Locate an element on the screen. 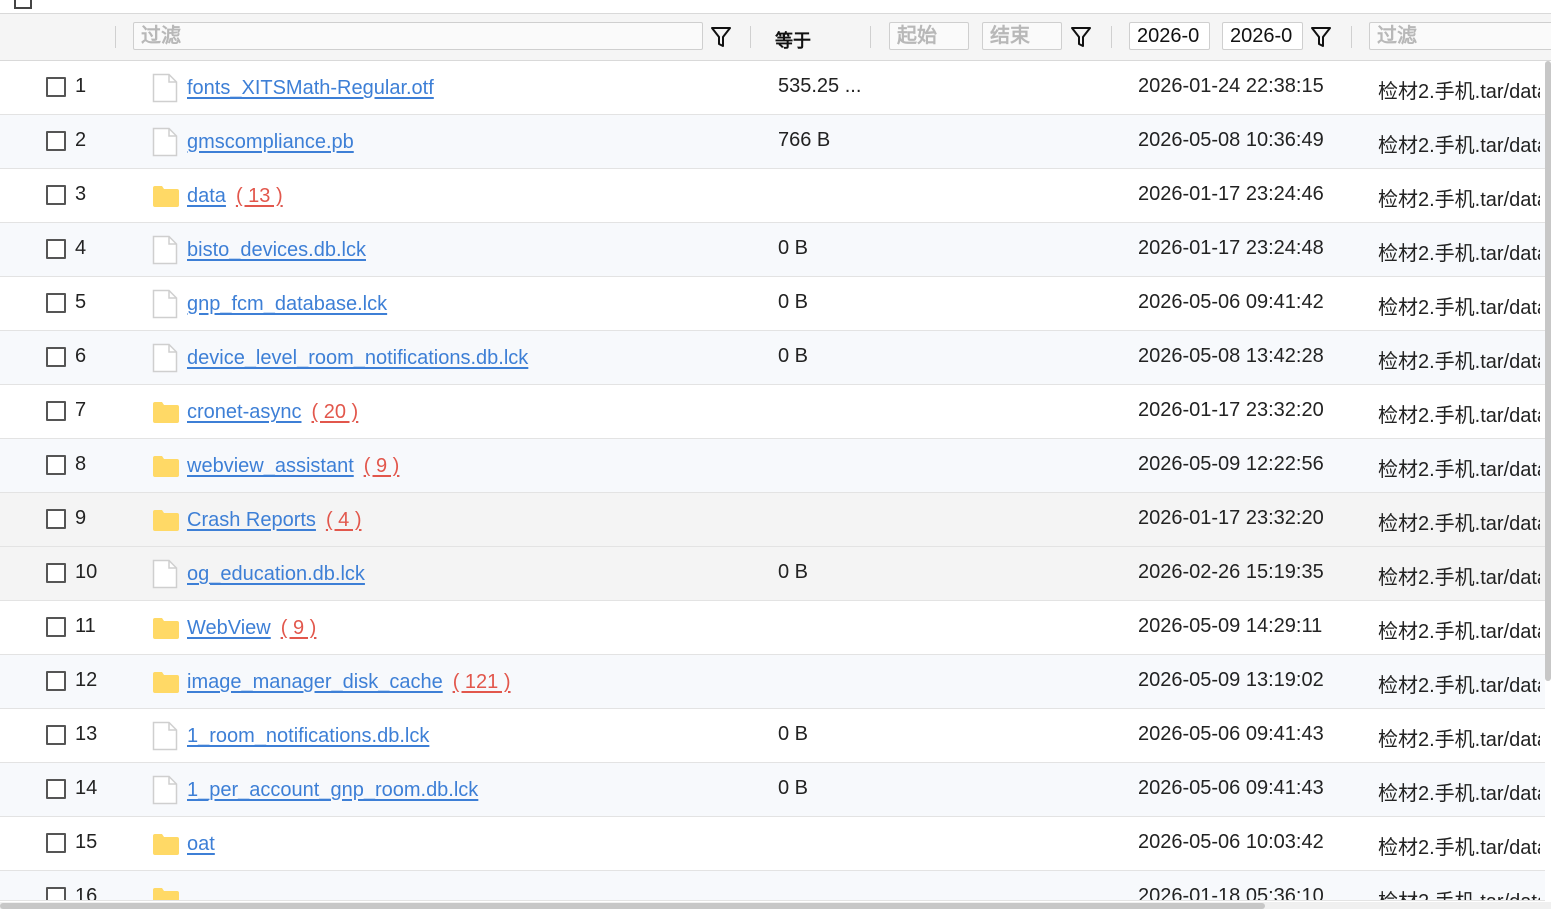  size-end-input: 结束 is located at coordinates (1022, 36).